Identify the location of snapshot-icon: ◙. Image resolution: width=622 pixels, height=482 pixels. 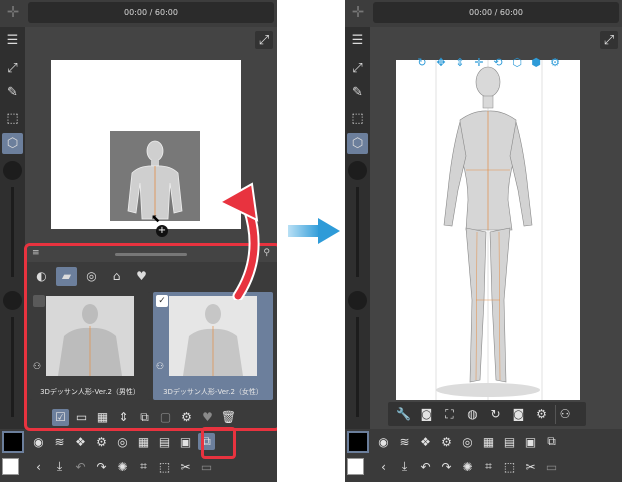
(518, 414).